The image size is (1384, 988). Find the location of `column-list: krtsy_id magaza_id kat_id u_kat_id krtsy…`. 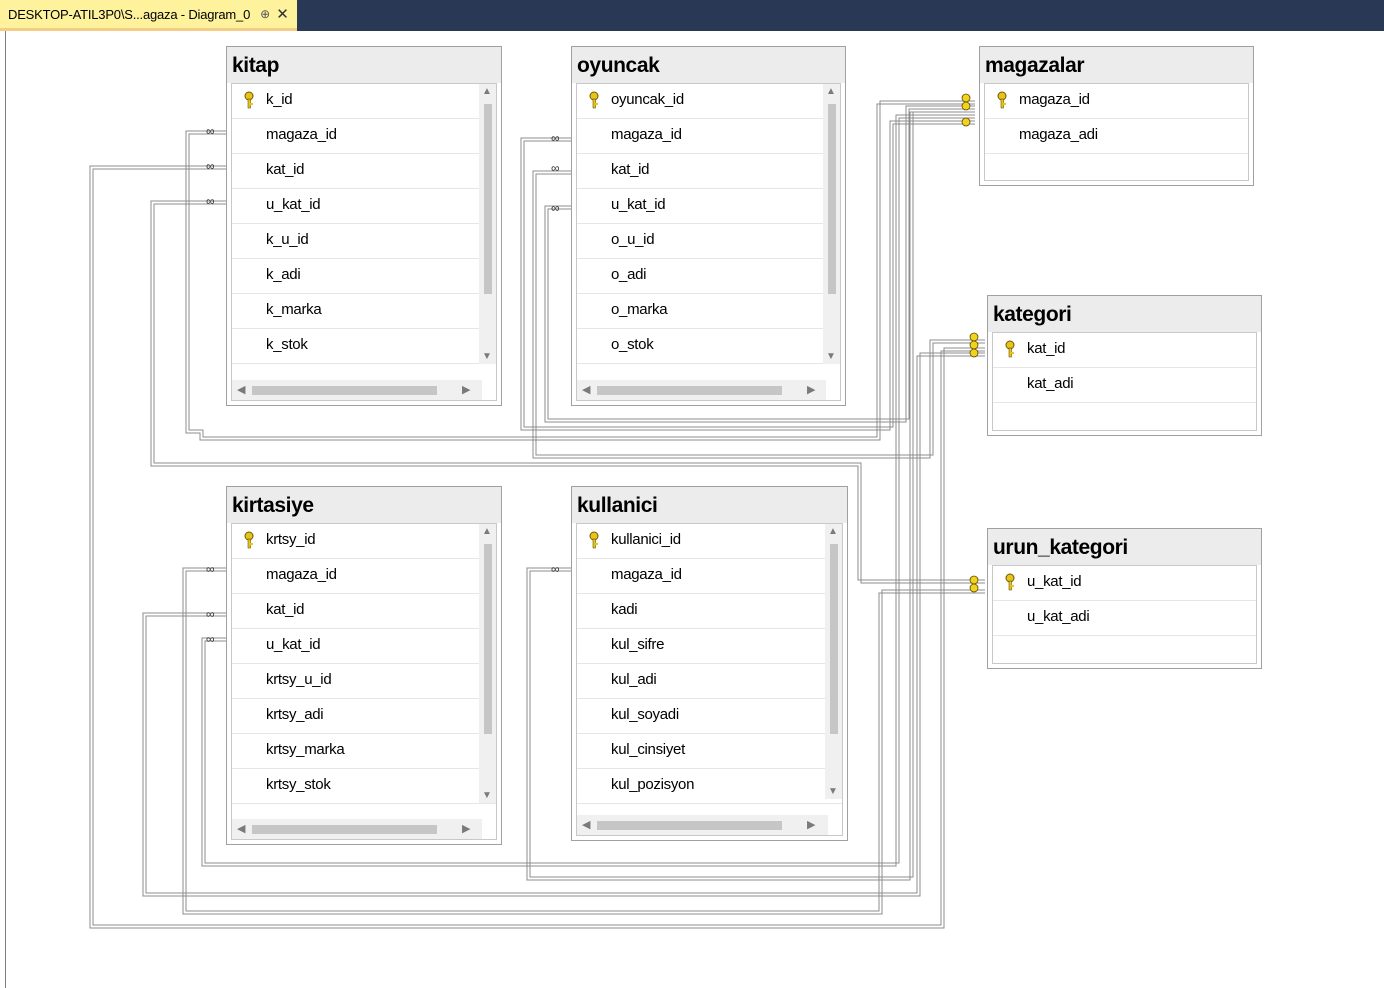

column-list: krtsy_id magaza_id kat_id u_kat_id krtsy… is located at coordinates (364, 681).